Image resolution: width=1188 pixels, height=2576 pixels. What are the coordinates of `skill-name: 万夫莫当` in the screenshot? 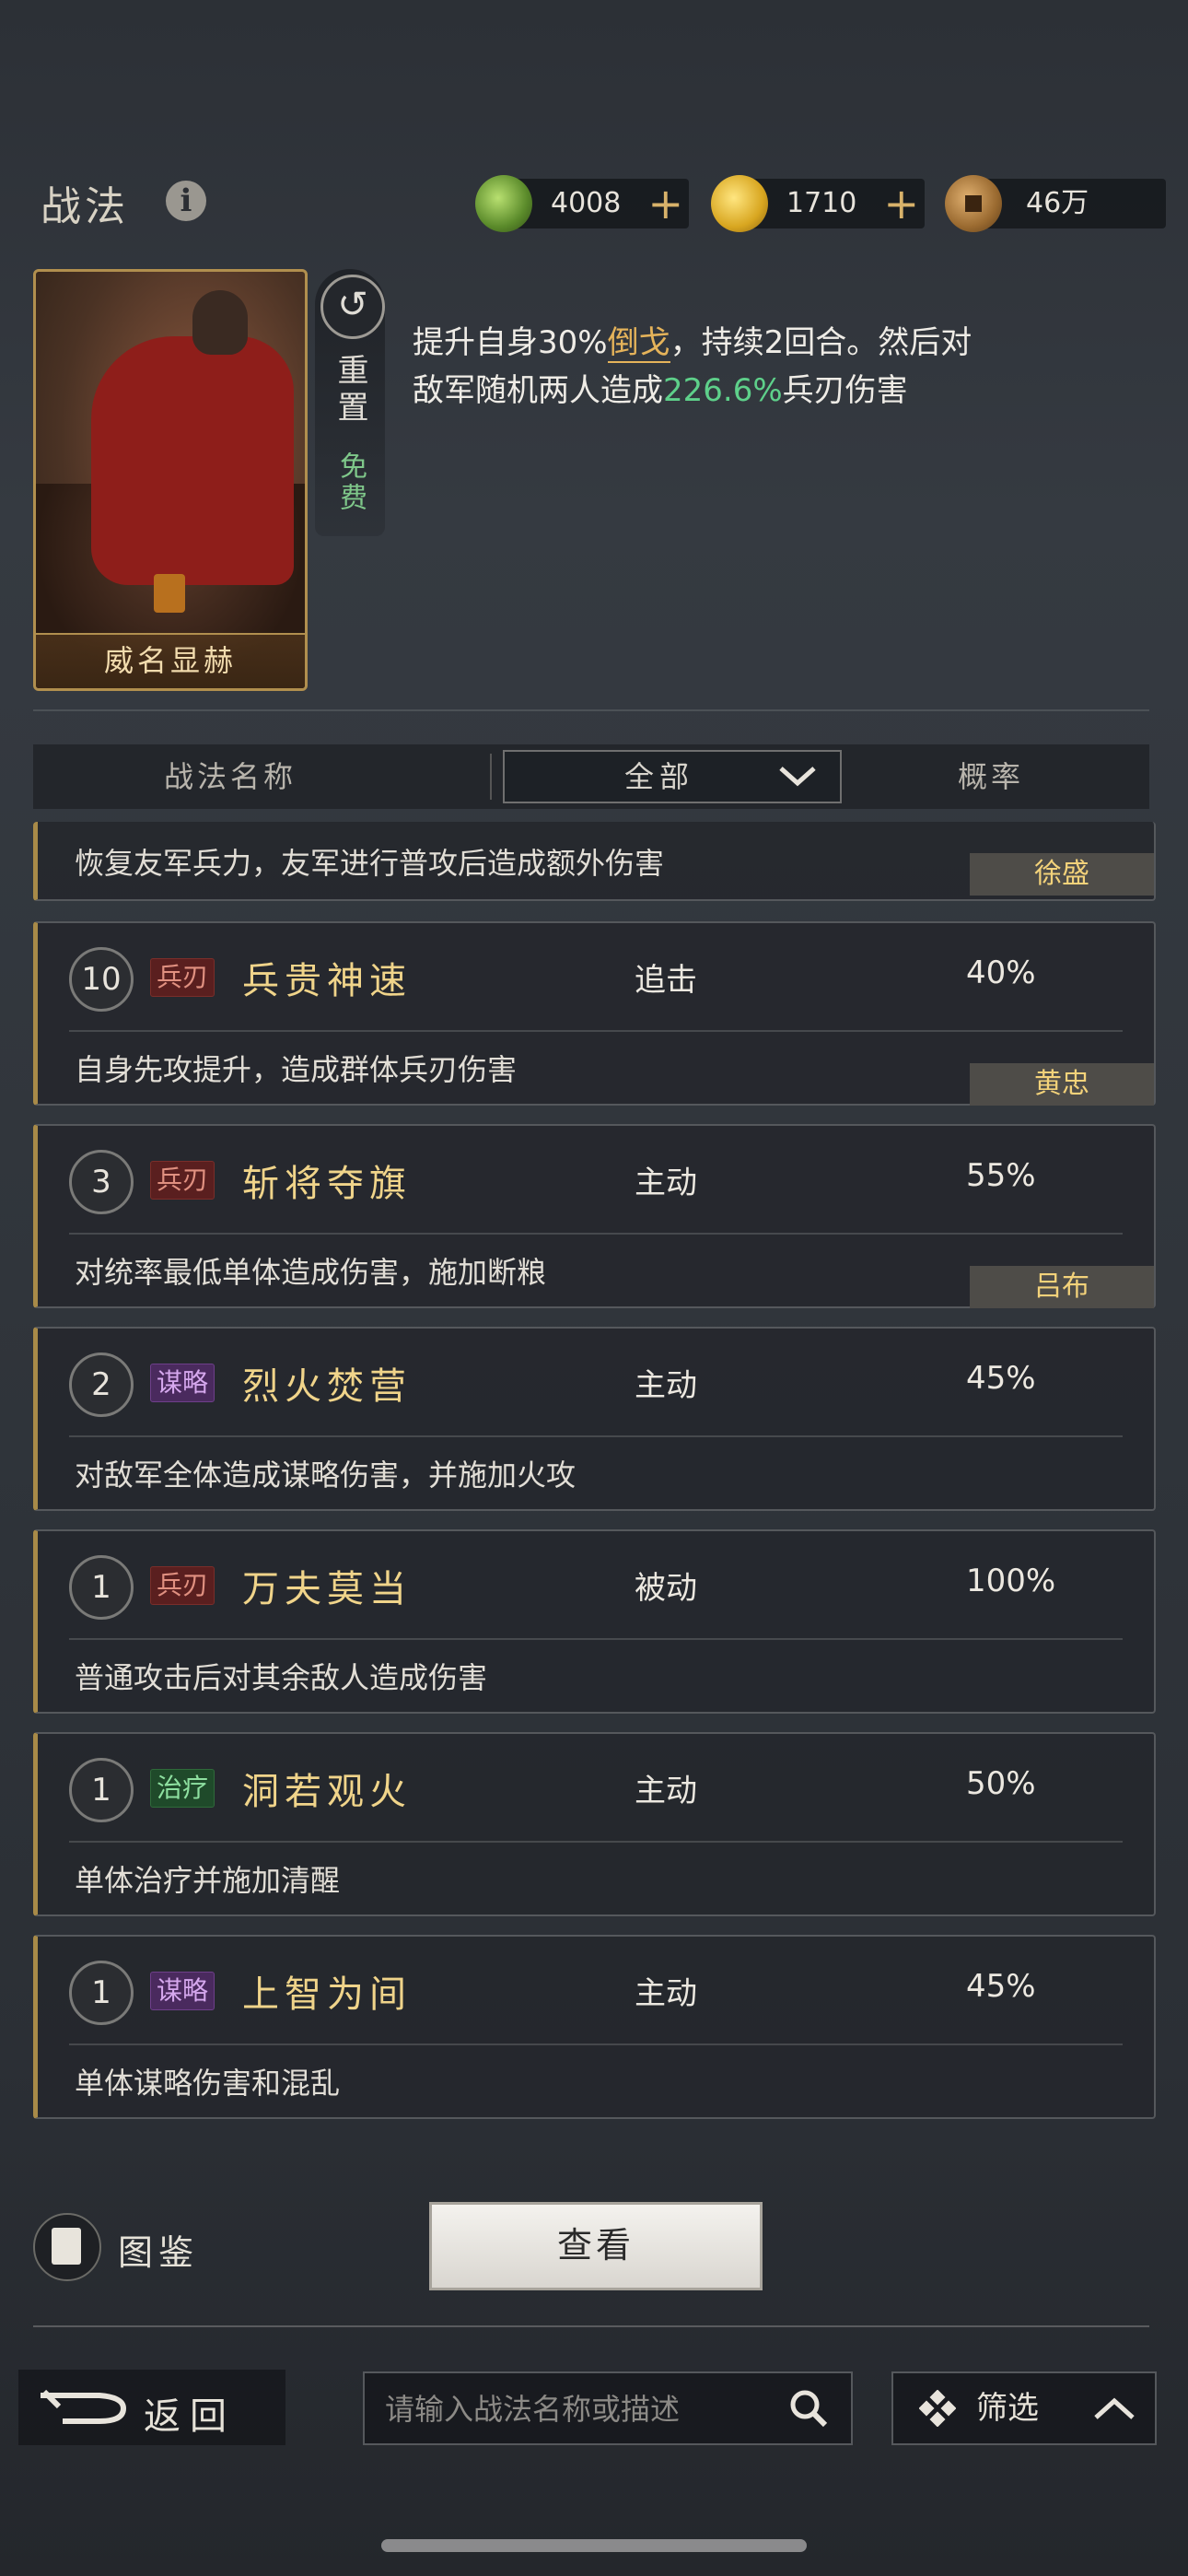 It's located at (327, 1589).